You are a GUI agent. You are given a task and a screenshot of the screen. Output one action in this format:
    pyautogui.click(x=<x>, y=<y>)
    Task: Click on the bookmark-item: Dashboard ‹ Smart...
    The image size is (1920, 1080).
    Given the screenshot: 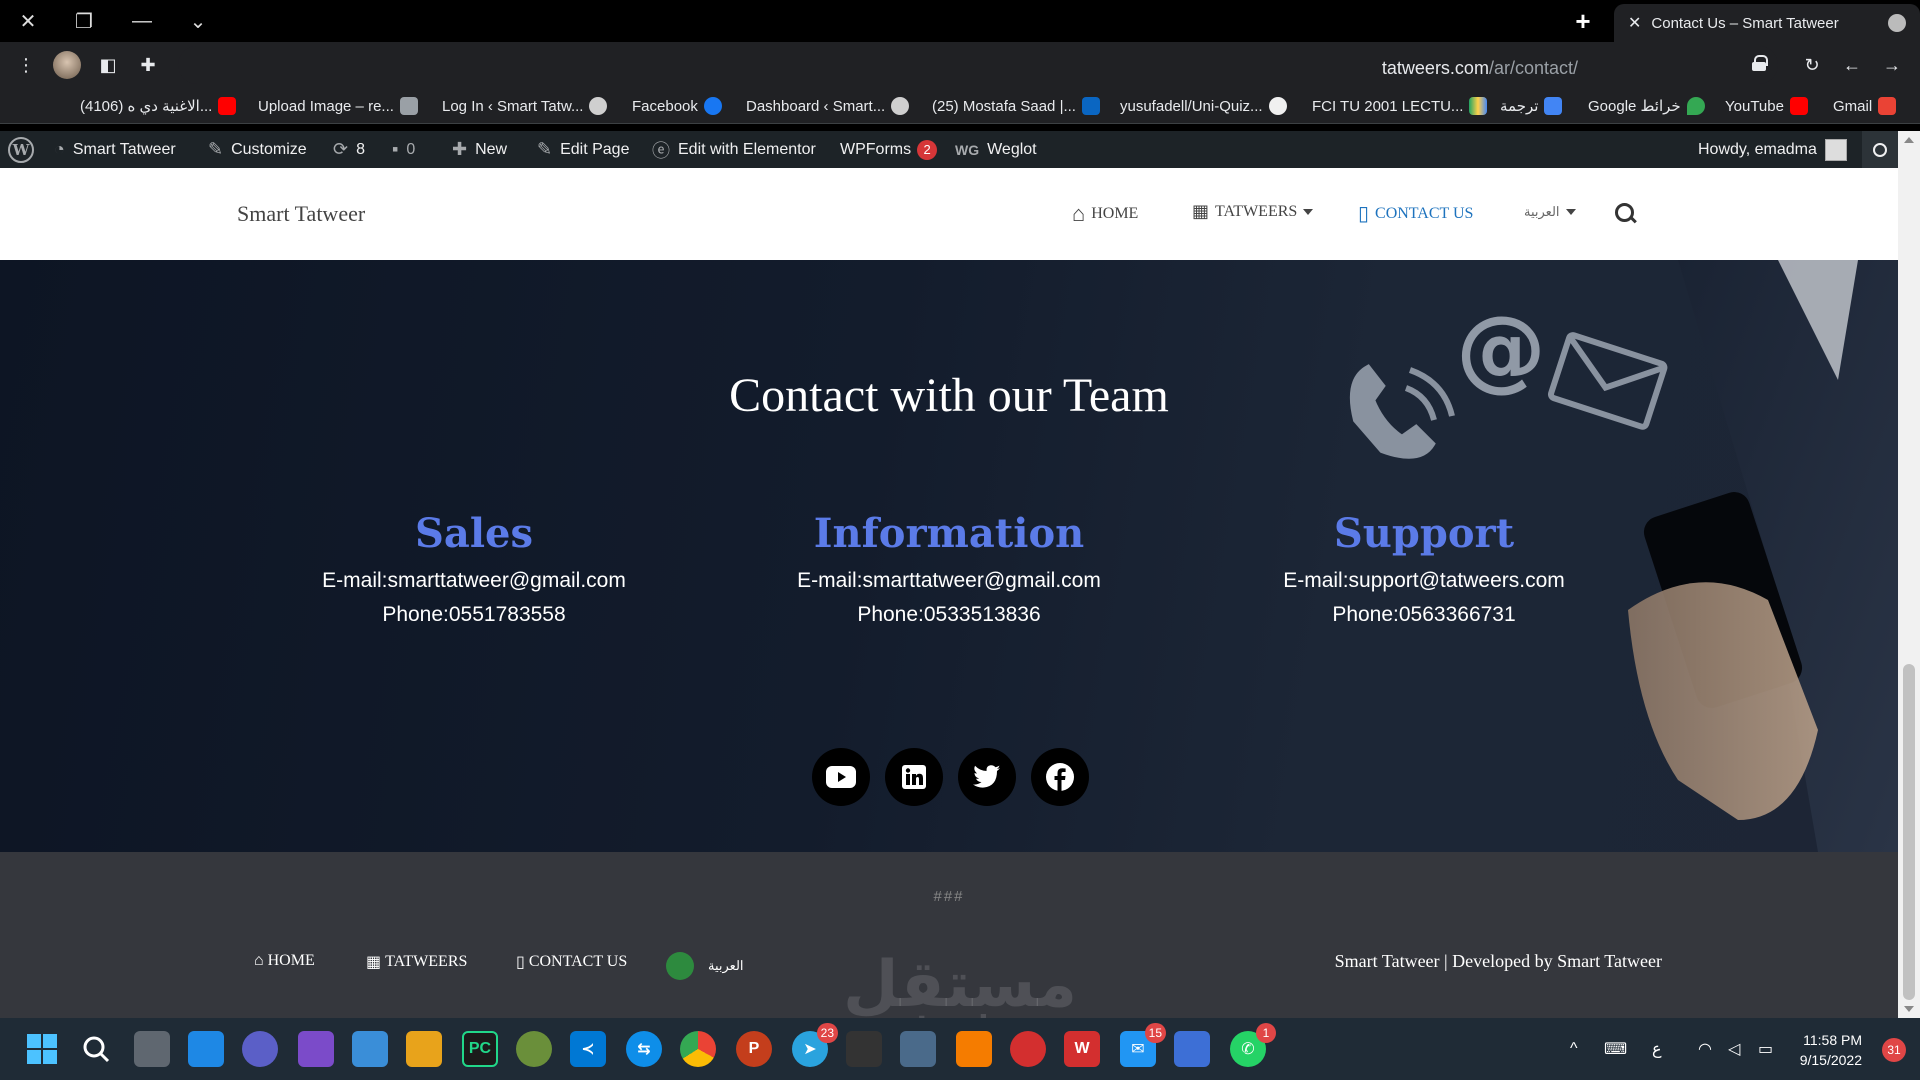 What is the action you would take?
    pyautogui.click(x=830, y=106)
    